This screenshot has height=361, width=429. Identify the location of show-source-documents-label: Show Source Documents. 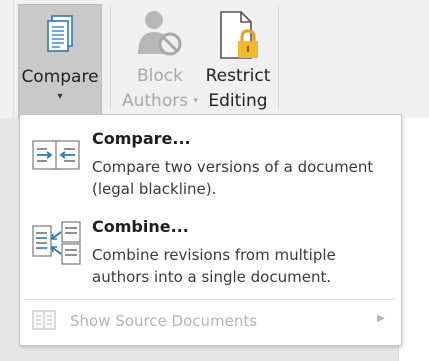
(164, 321).